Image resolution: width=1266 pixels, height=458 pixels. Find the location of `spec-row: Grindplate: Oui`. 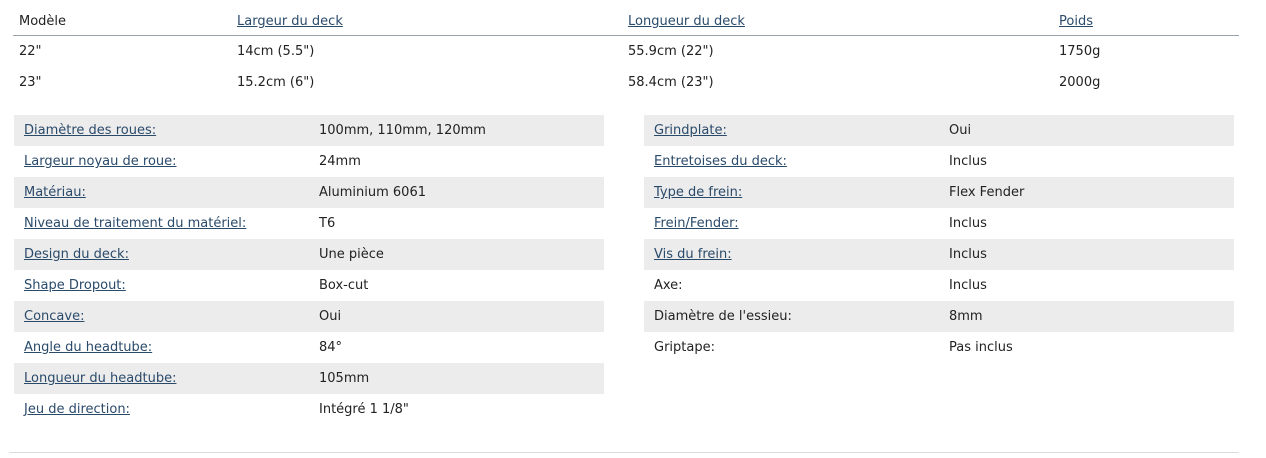

spec-row: Grindplate: Oui is located at coordinates (939, 130).